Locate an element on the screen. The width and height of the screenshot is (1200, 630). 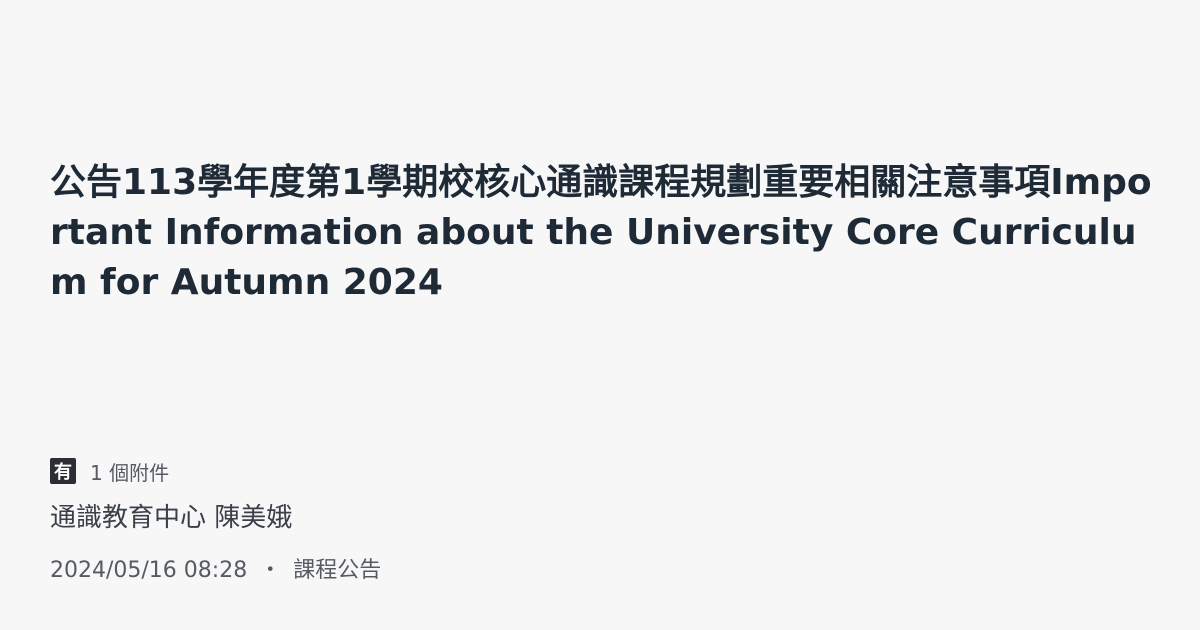
post-date: 2024/05/16 08:28 is located at coordinates (149, 570).